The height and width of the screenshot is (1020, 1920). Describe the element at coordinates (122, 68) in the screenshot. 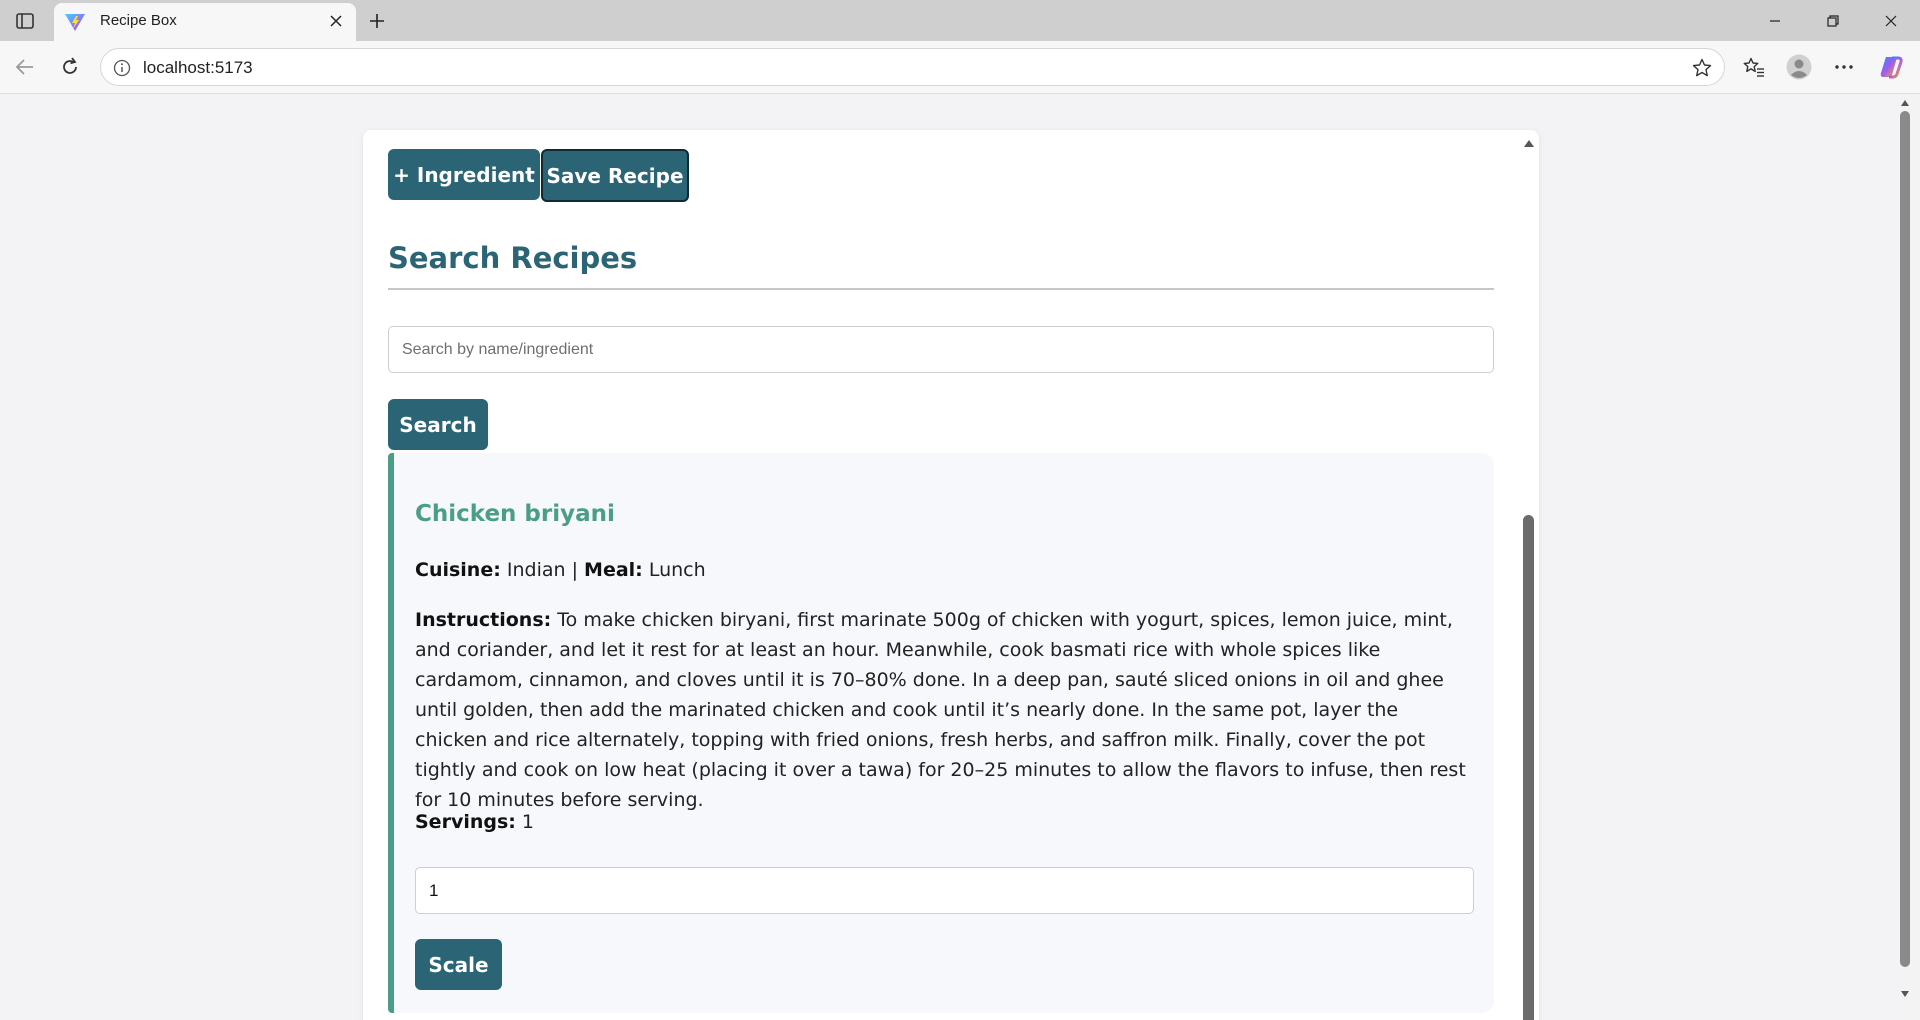

I see `site-info-icon` at that location.